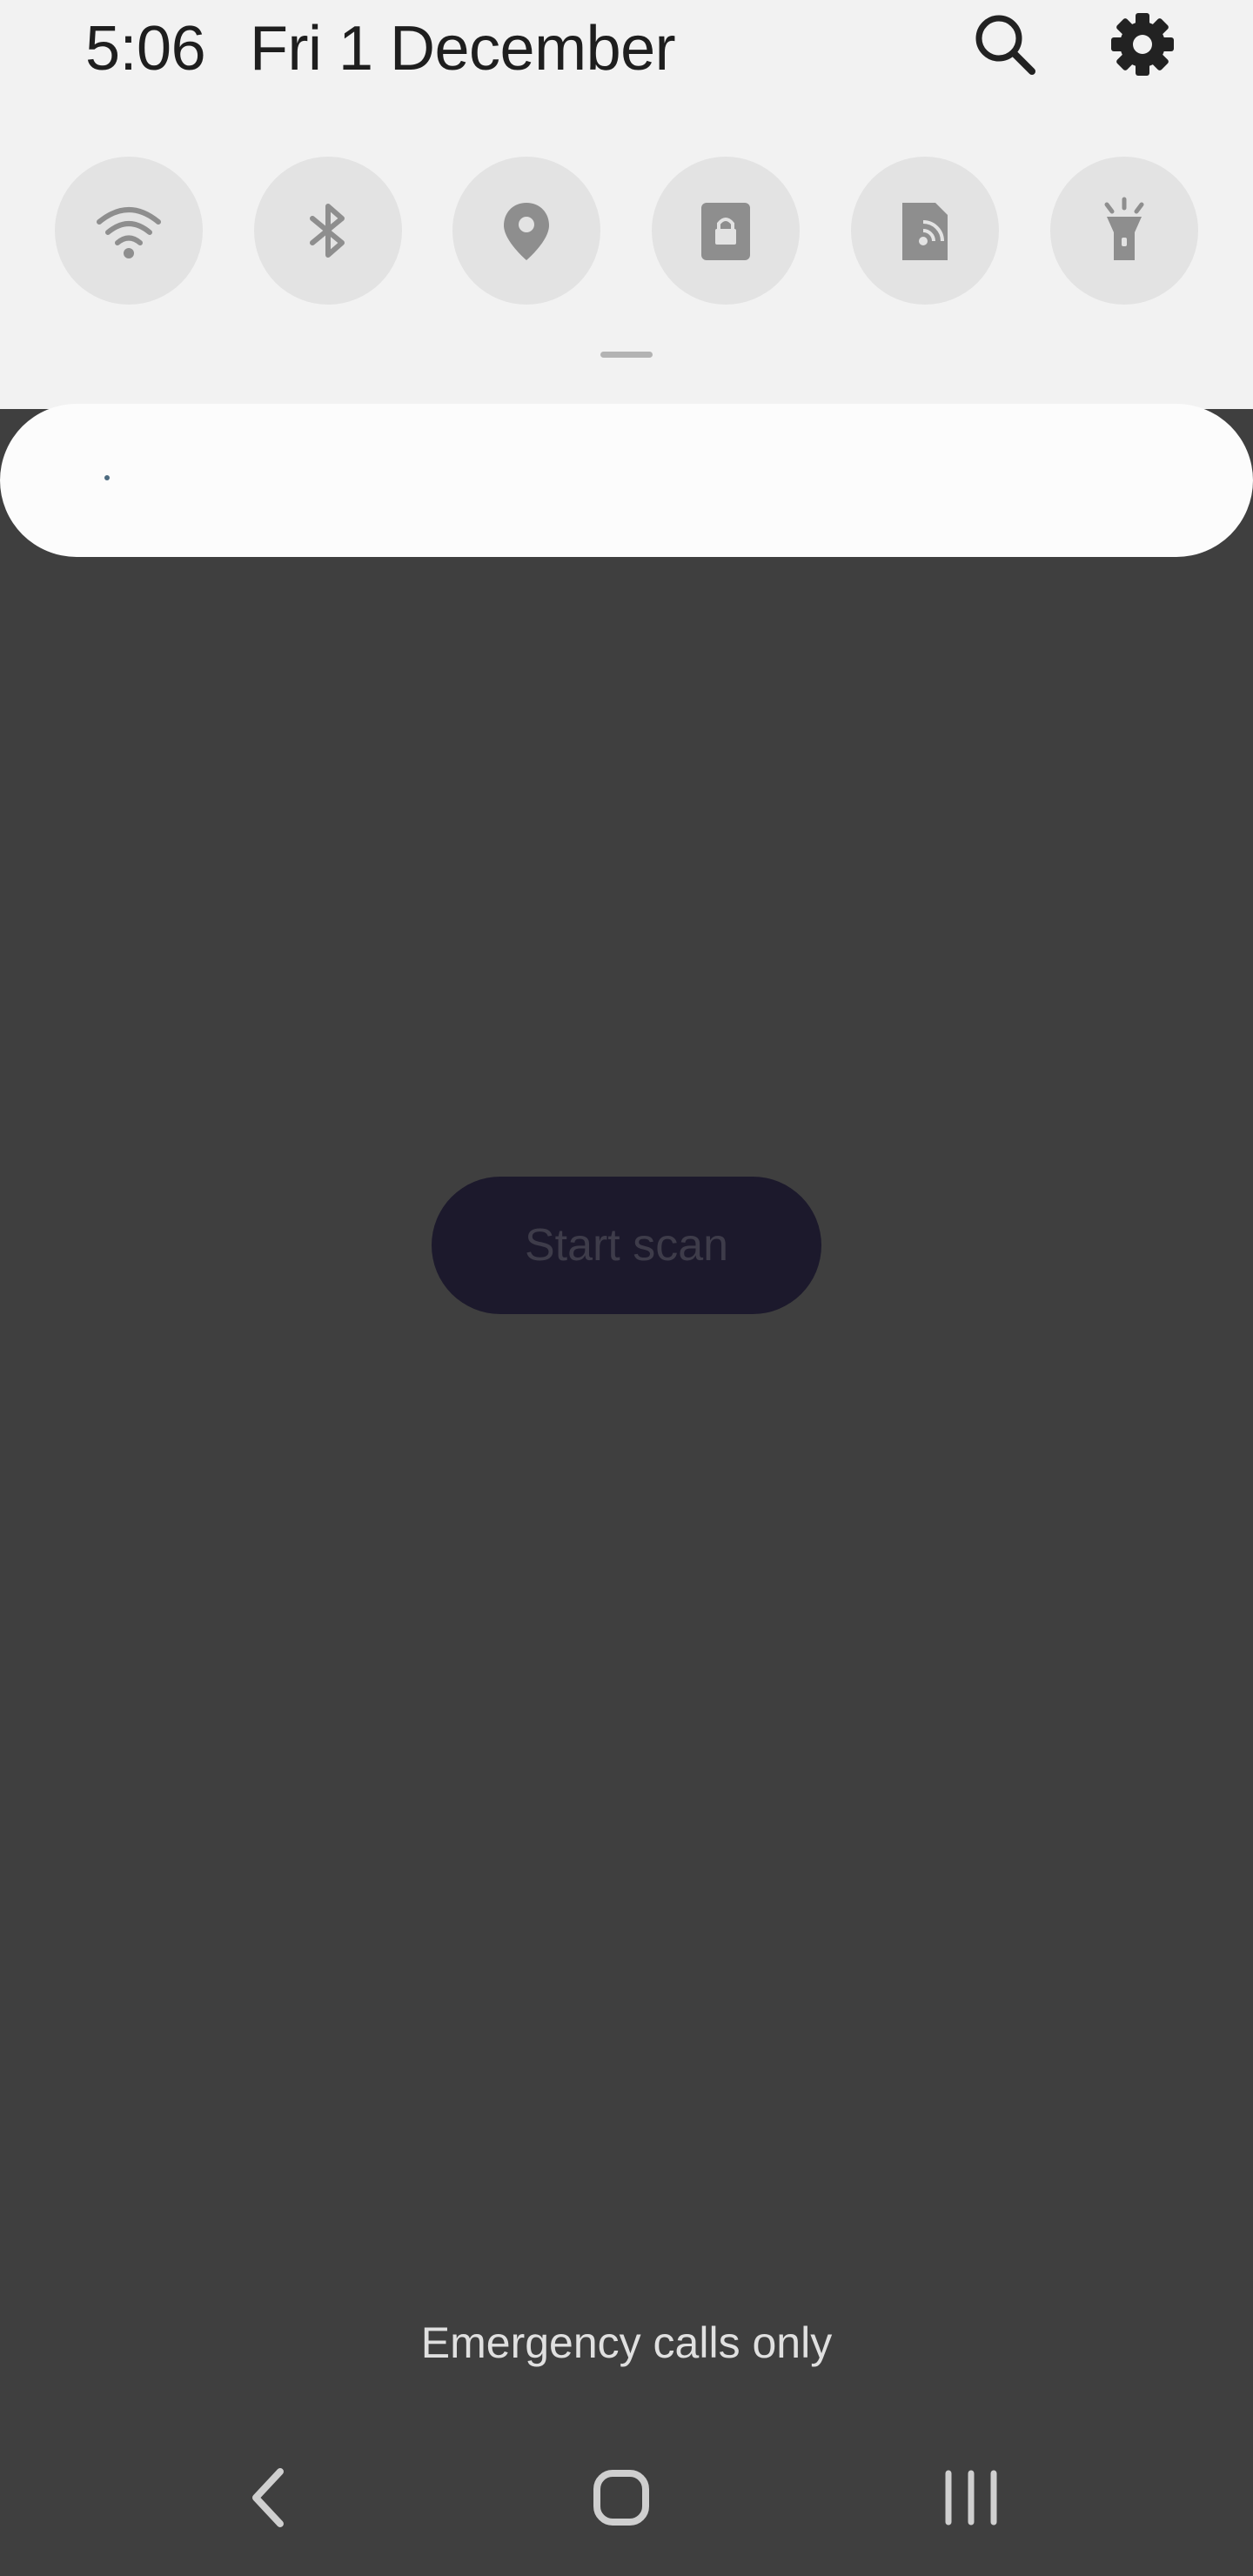  I want to click on tile-nfc, so click(925, 231).